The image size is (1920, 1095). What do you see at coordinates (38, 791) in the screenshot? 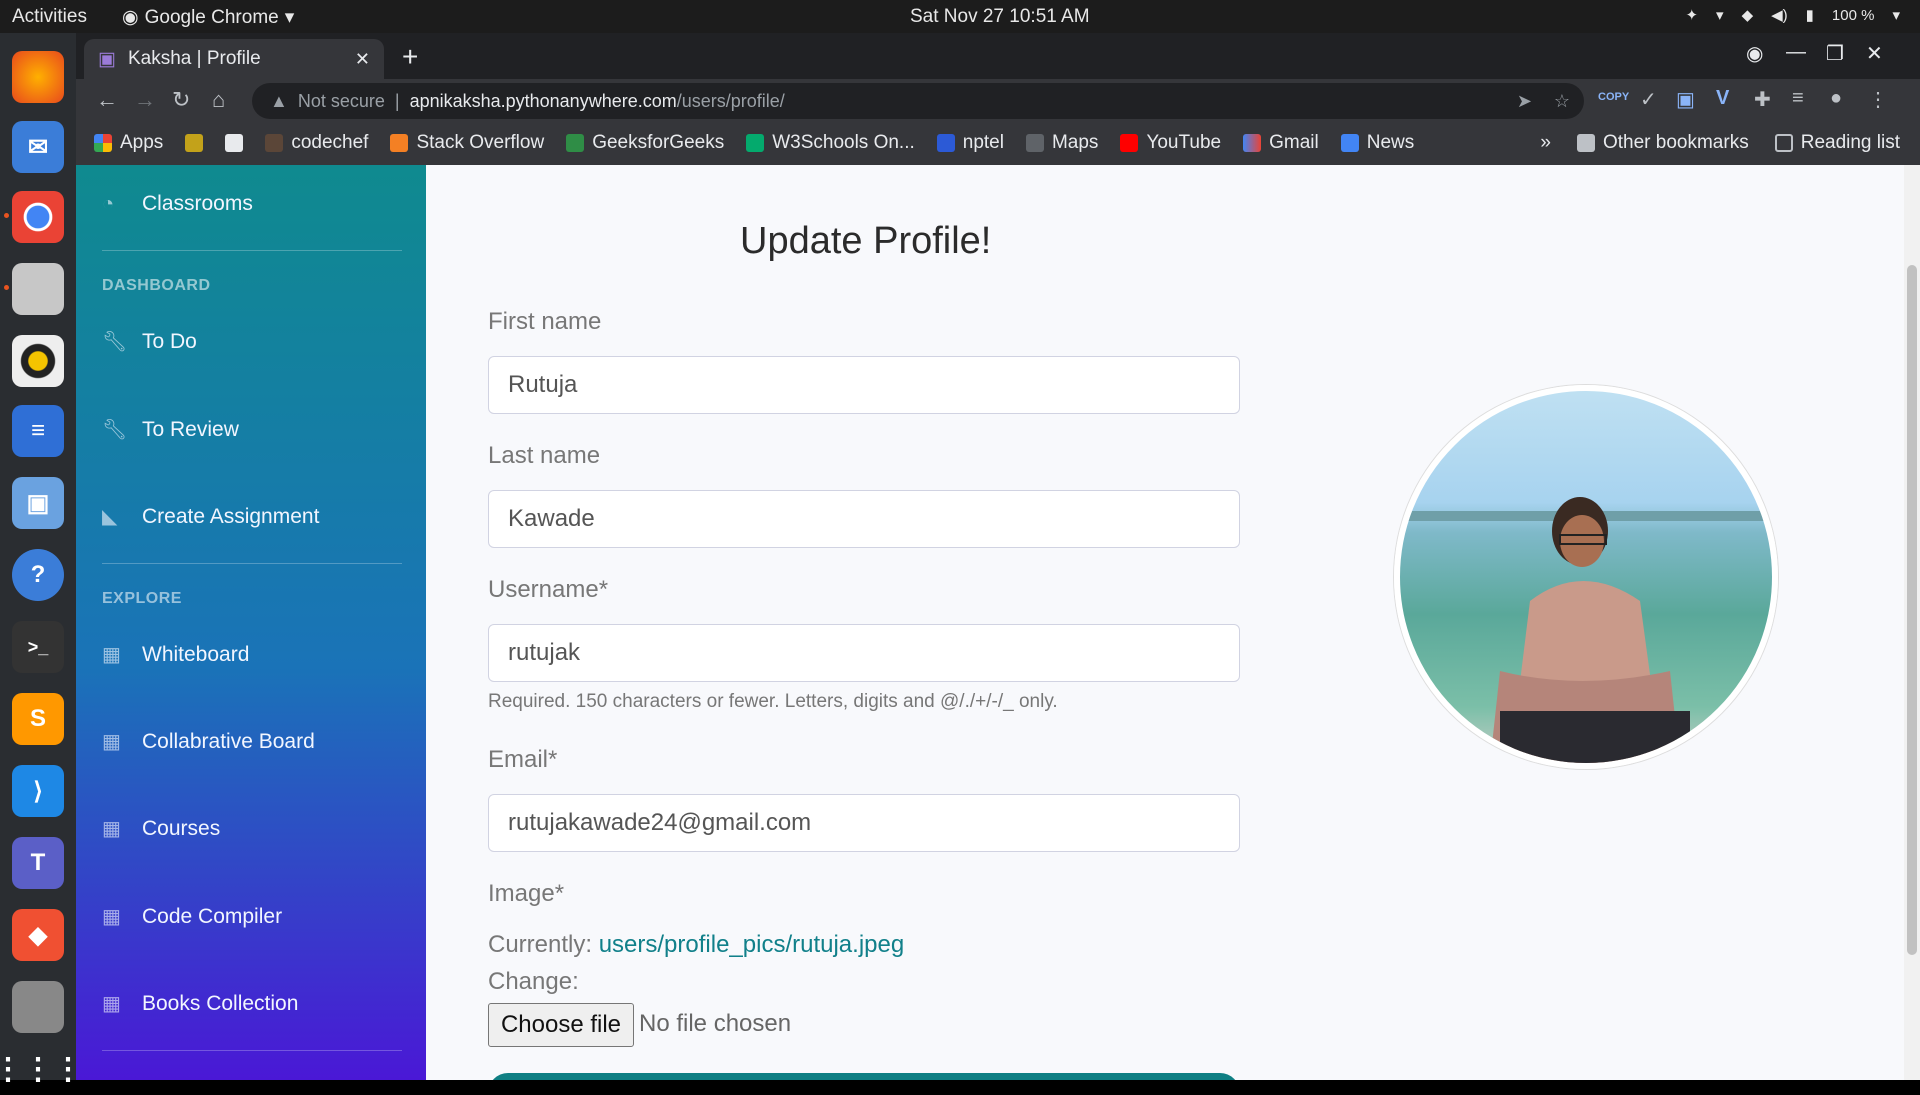
I see `vscode-icon: ⟩` at bounding box center [38, 791].